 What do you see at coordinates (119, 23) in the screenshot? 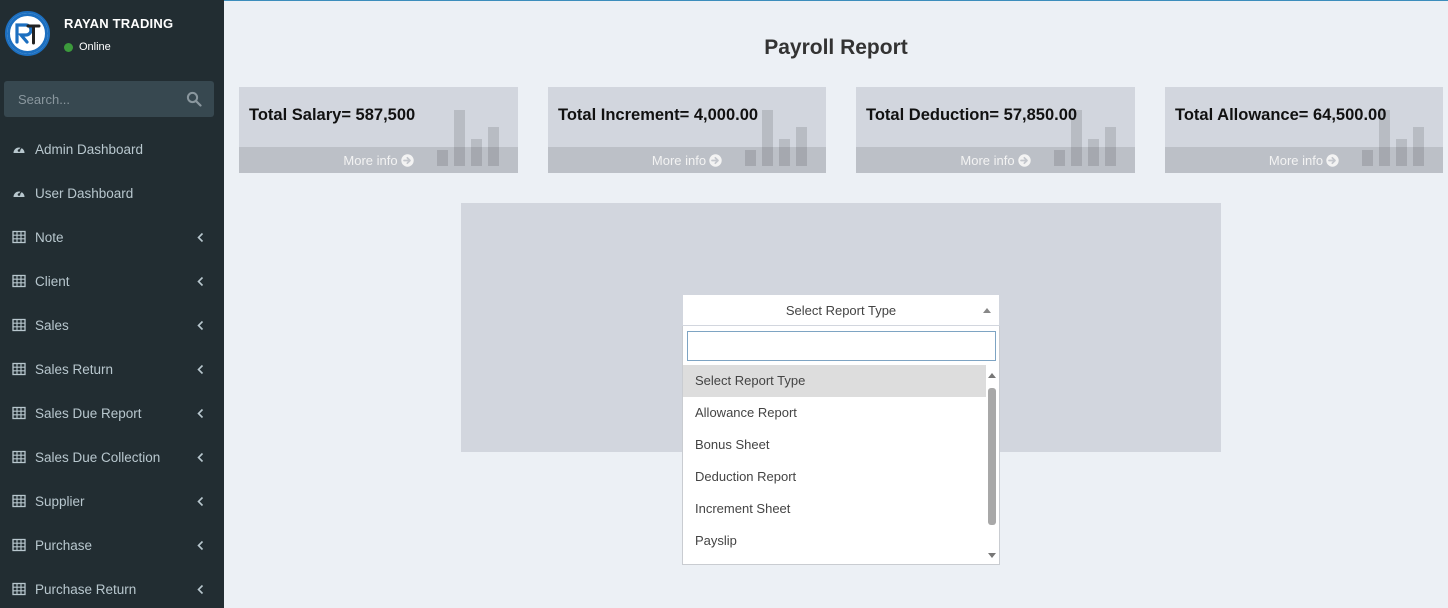
I see `brand-name: RAYAN TRADING` at bounding box center [119, 23].